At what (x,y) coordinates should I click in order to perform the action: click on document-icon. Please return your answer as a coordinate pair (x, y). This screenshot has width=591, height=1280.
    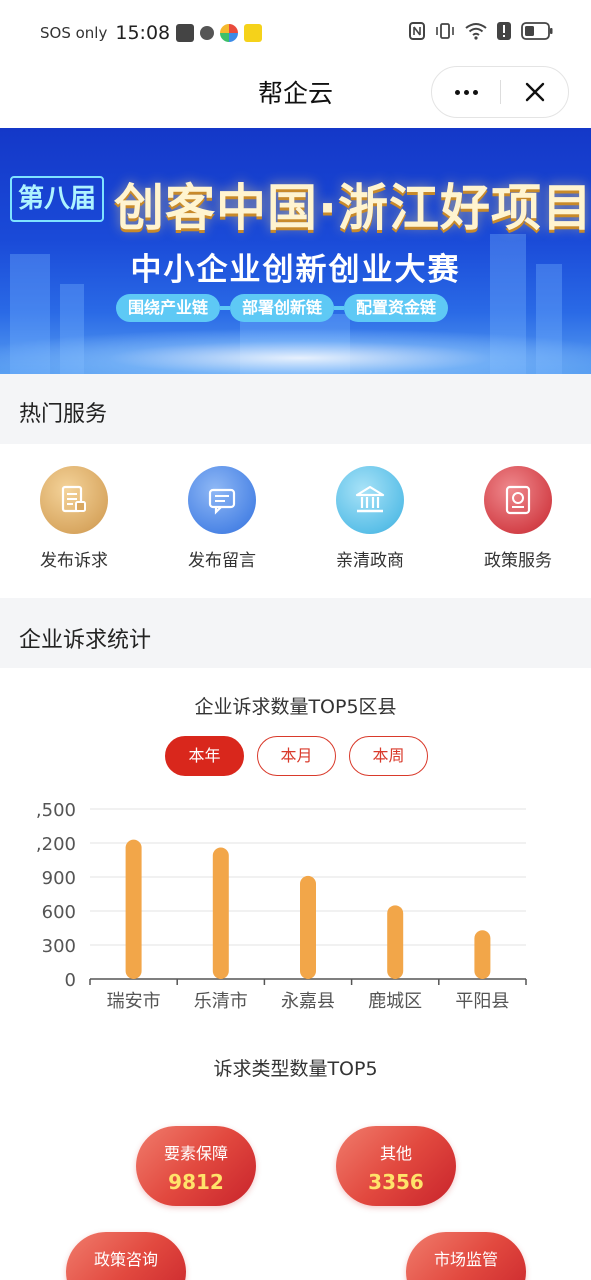
    Looking at the image, I should click on (74, 500).